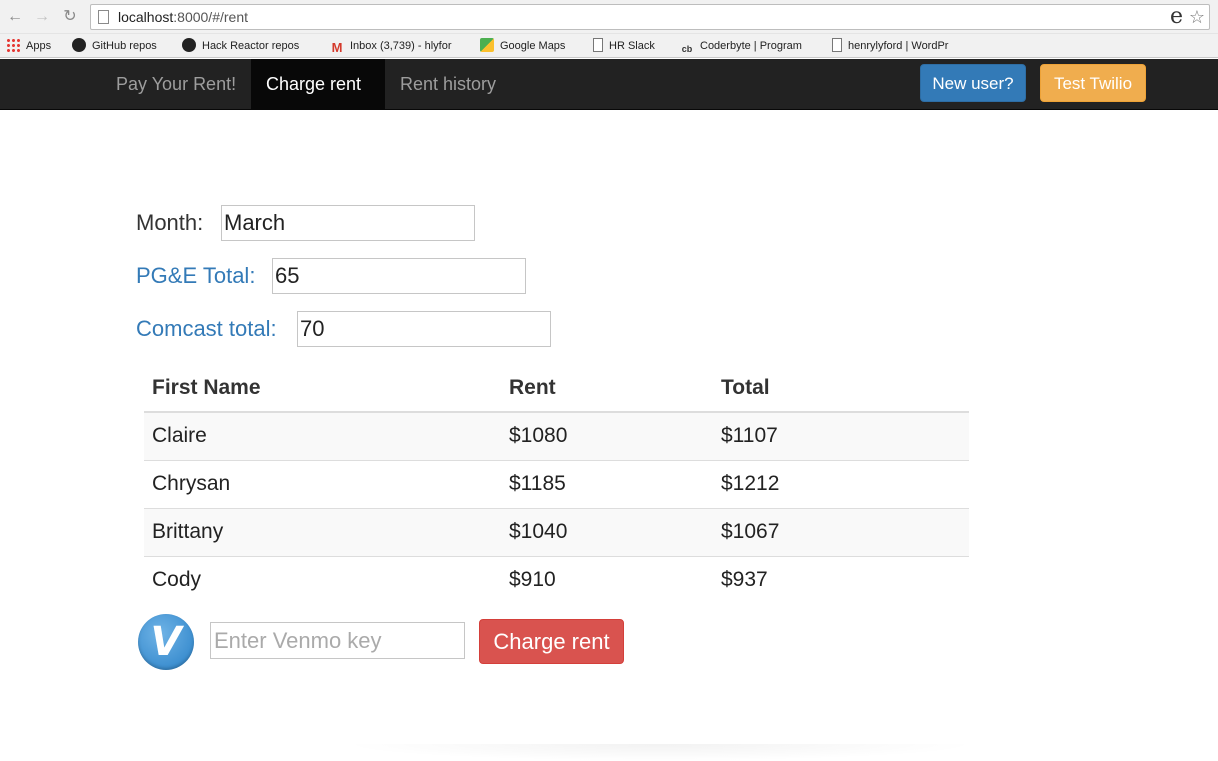 The height and width of the screenshot is (761, 1218). Describe the element at coordinates (607, 435) in the screenshot. I see `cell-rent: $1080` at that location.